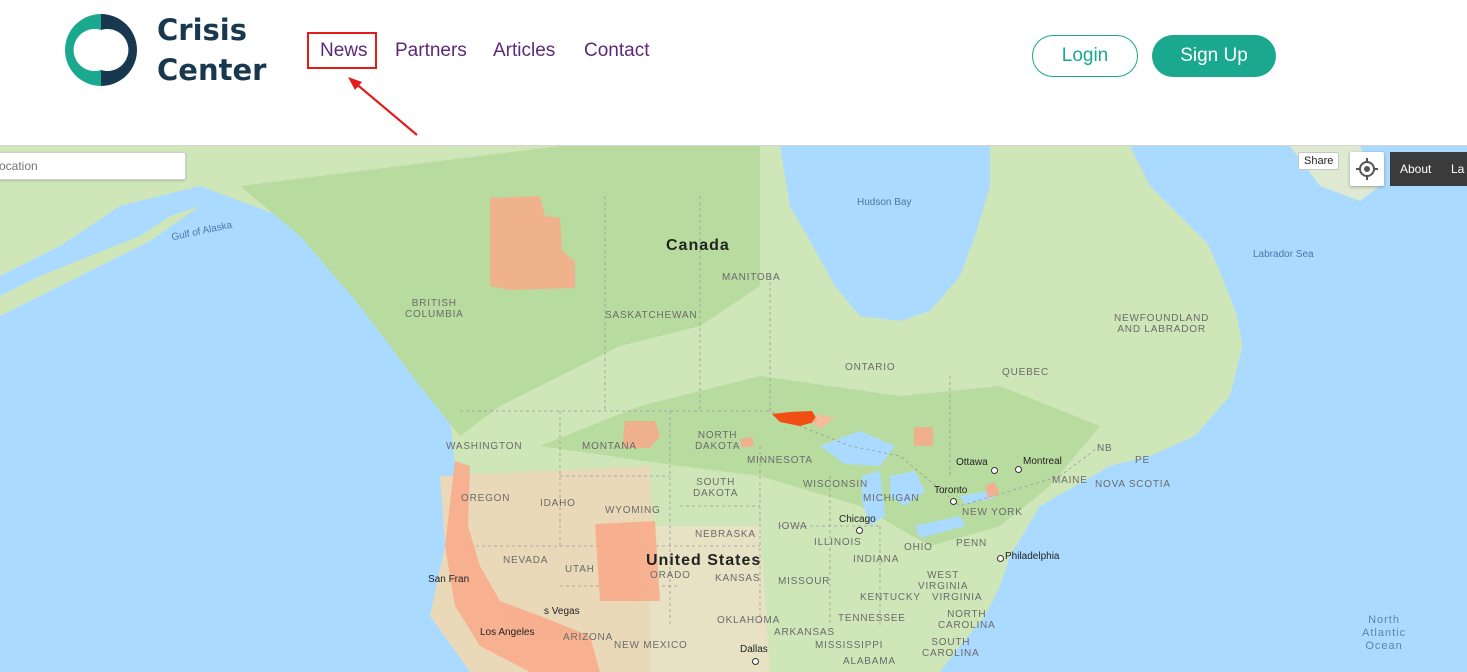 This screenshot has height=672, width=1467. Describe the element at coordinates (716, 488) in the screenshot. I see `map-label-south-dakota: SOUTH DAKOTA` at that location.